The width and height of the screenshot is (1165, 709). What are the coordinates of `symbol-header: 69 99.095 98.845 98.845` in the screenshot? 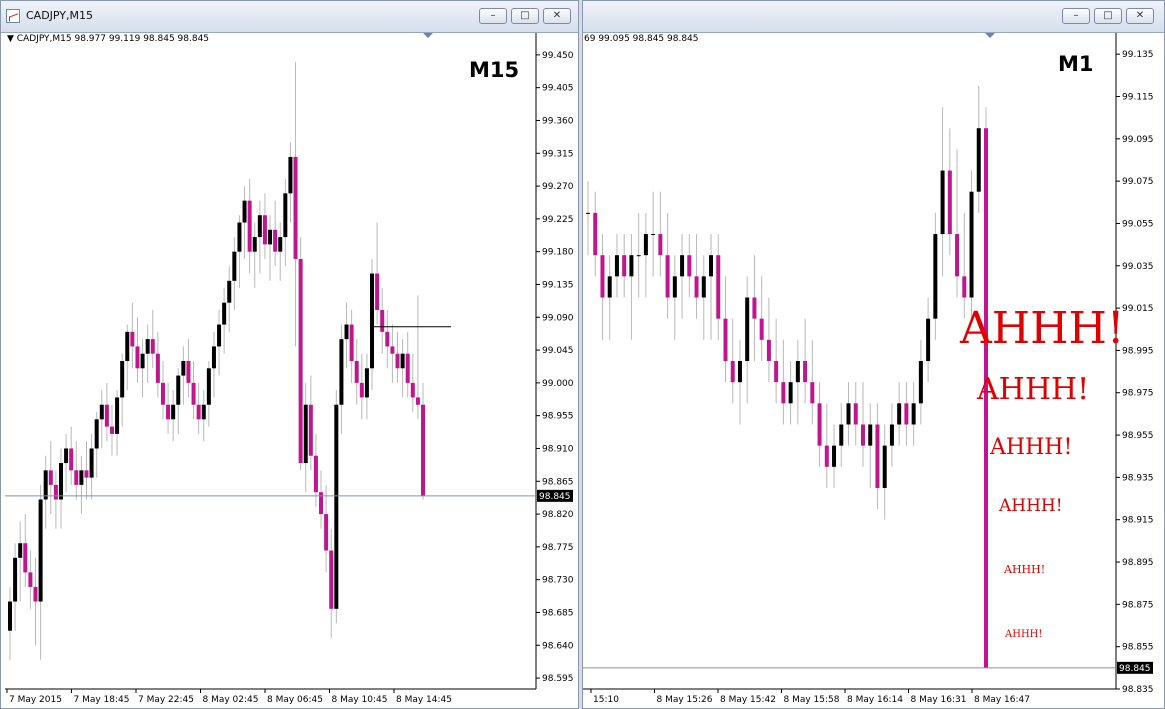 It's located at (641, 39).